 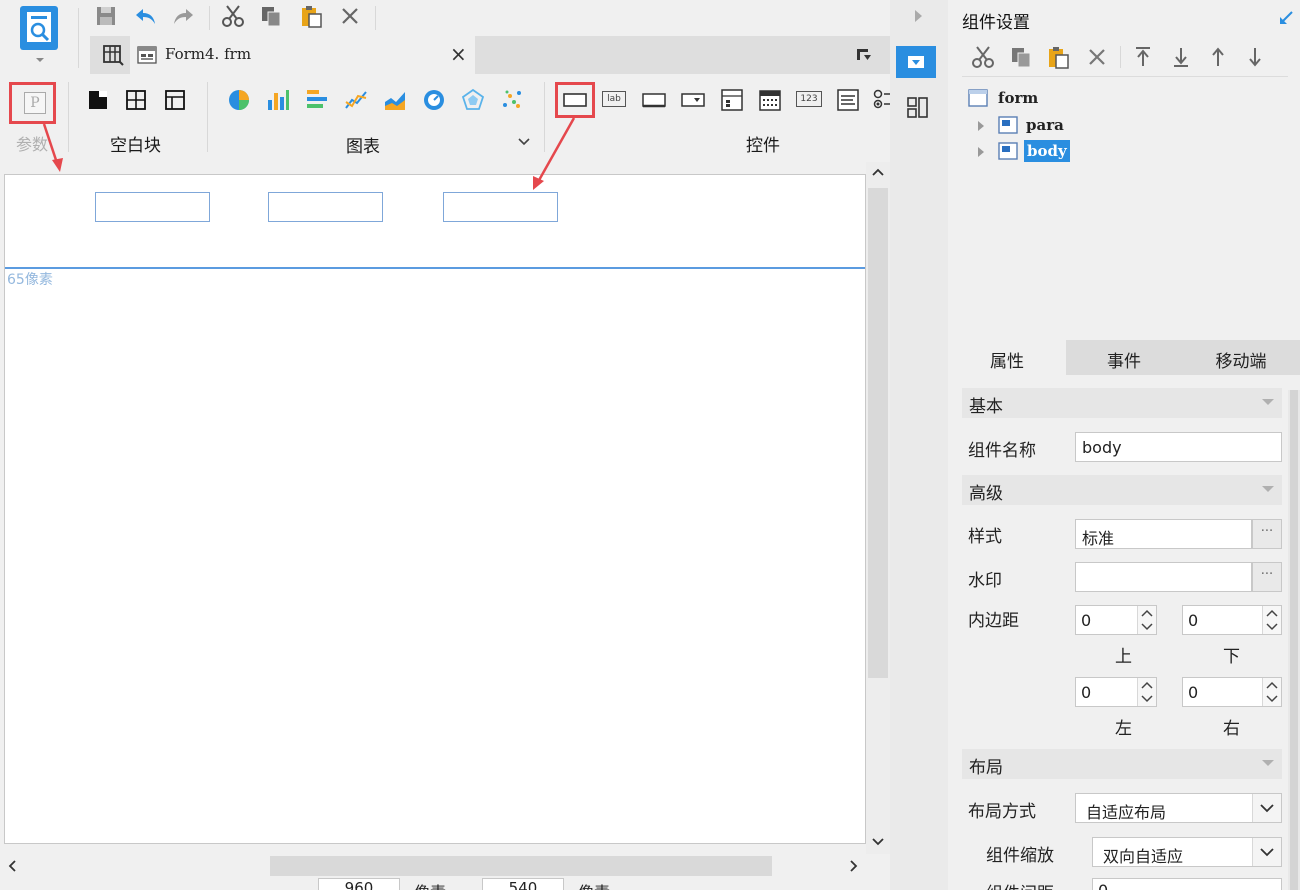 I want to click on expand-right-icon, so click(x=918, y=16).